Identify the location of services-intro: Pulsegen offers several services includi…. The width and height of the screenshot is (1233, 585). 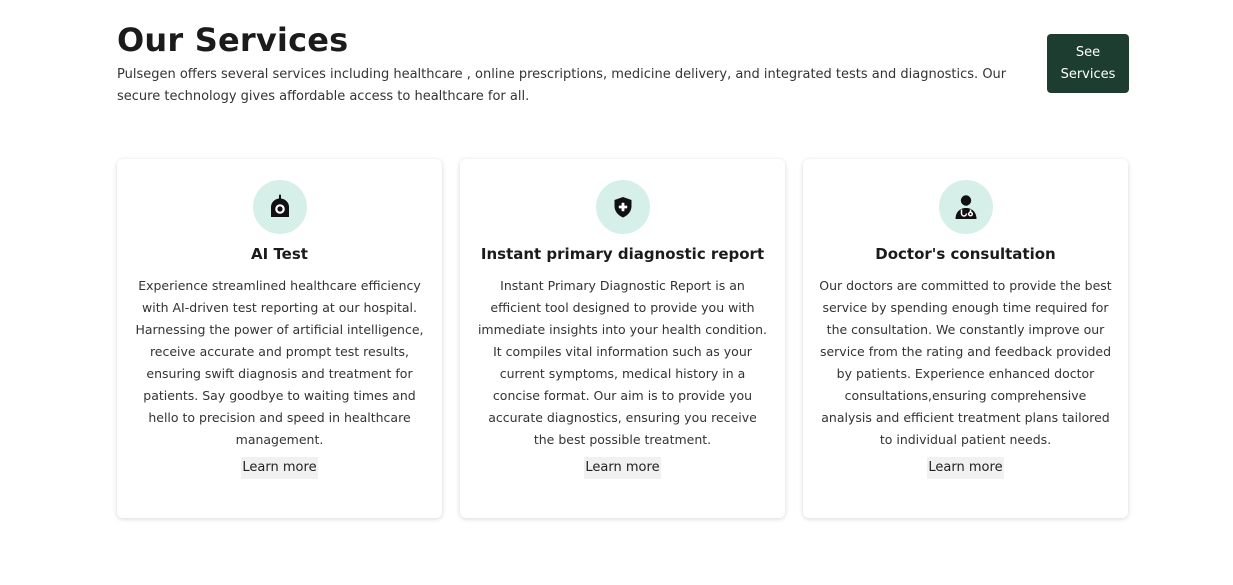
(562, 85).